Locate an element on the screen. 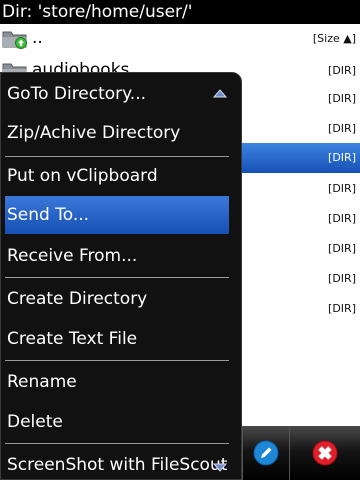 This screenshot has height=480, width=360. list-item-parent-directory: .. [Size ▲] is located at coordinates (180, 39).